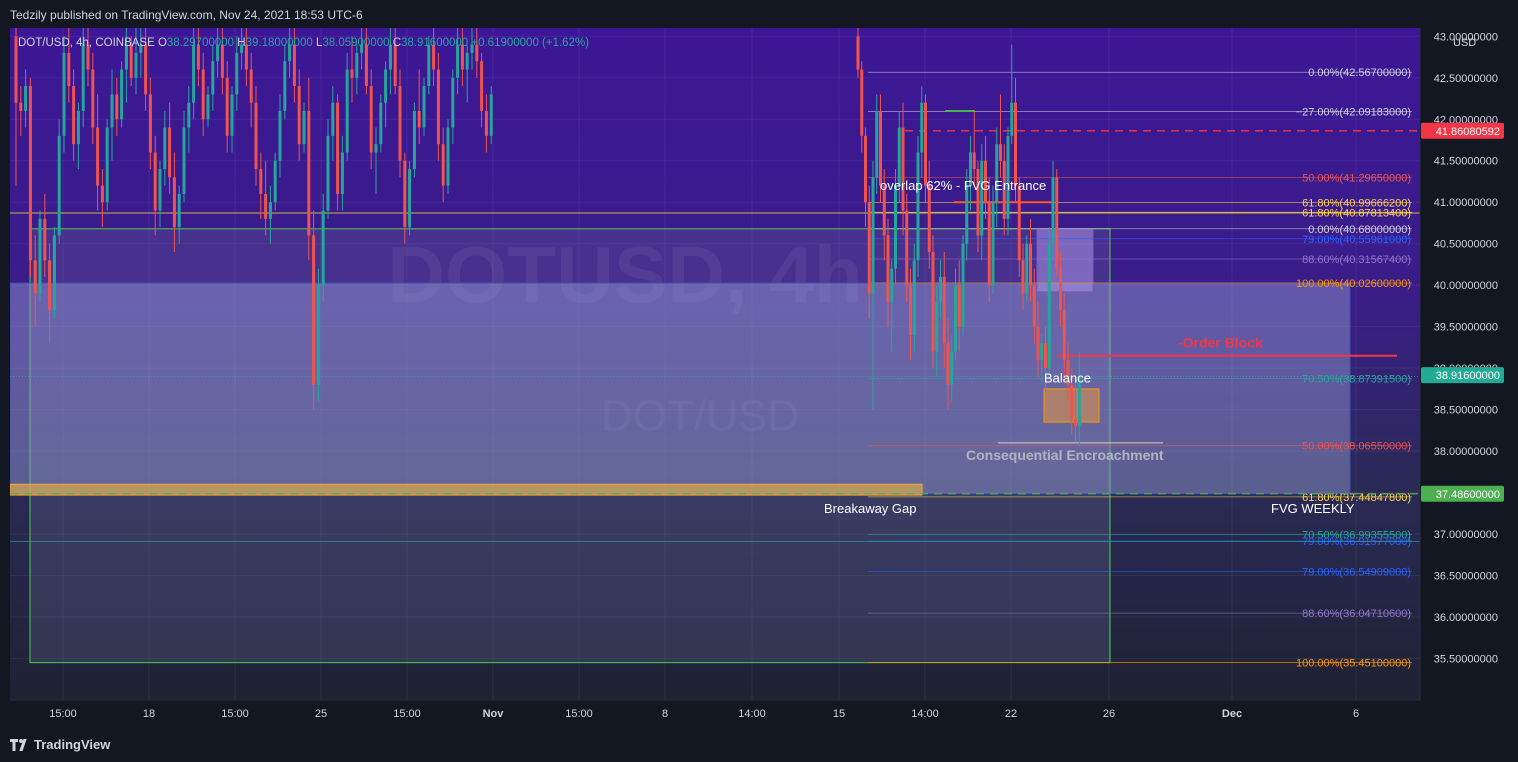 The height and width of the screenshot is (762, 1518). What do you see at coordinates (1356, 542) in the screenshot?
I see `fib-label: 79.00%(36.91577000)` at bounding box center [1356, 542].